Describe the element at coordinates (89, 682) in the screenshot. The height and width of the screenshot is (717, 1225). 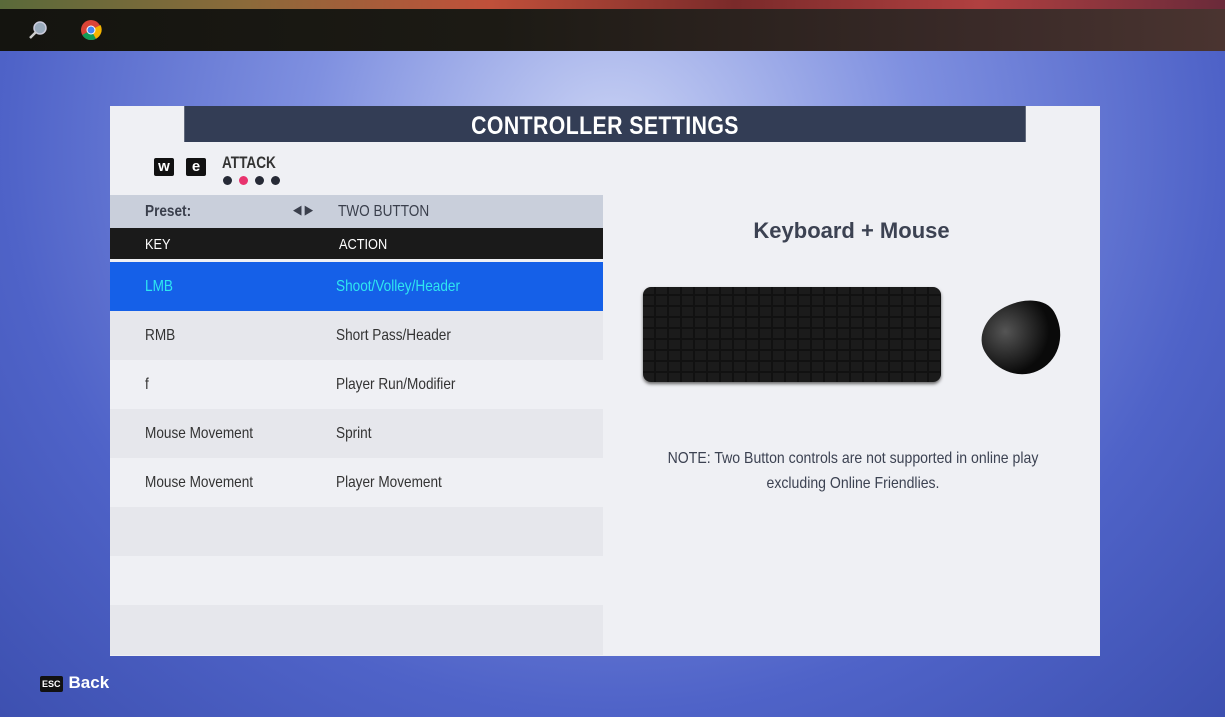
I see `back-label: Back` at that location.